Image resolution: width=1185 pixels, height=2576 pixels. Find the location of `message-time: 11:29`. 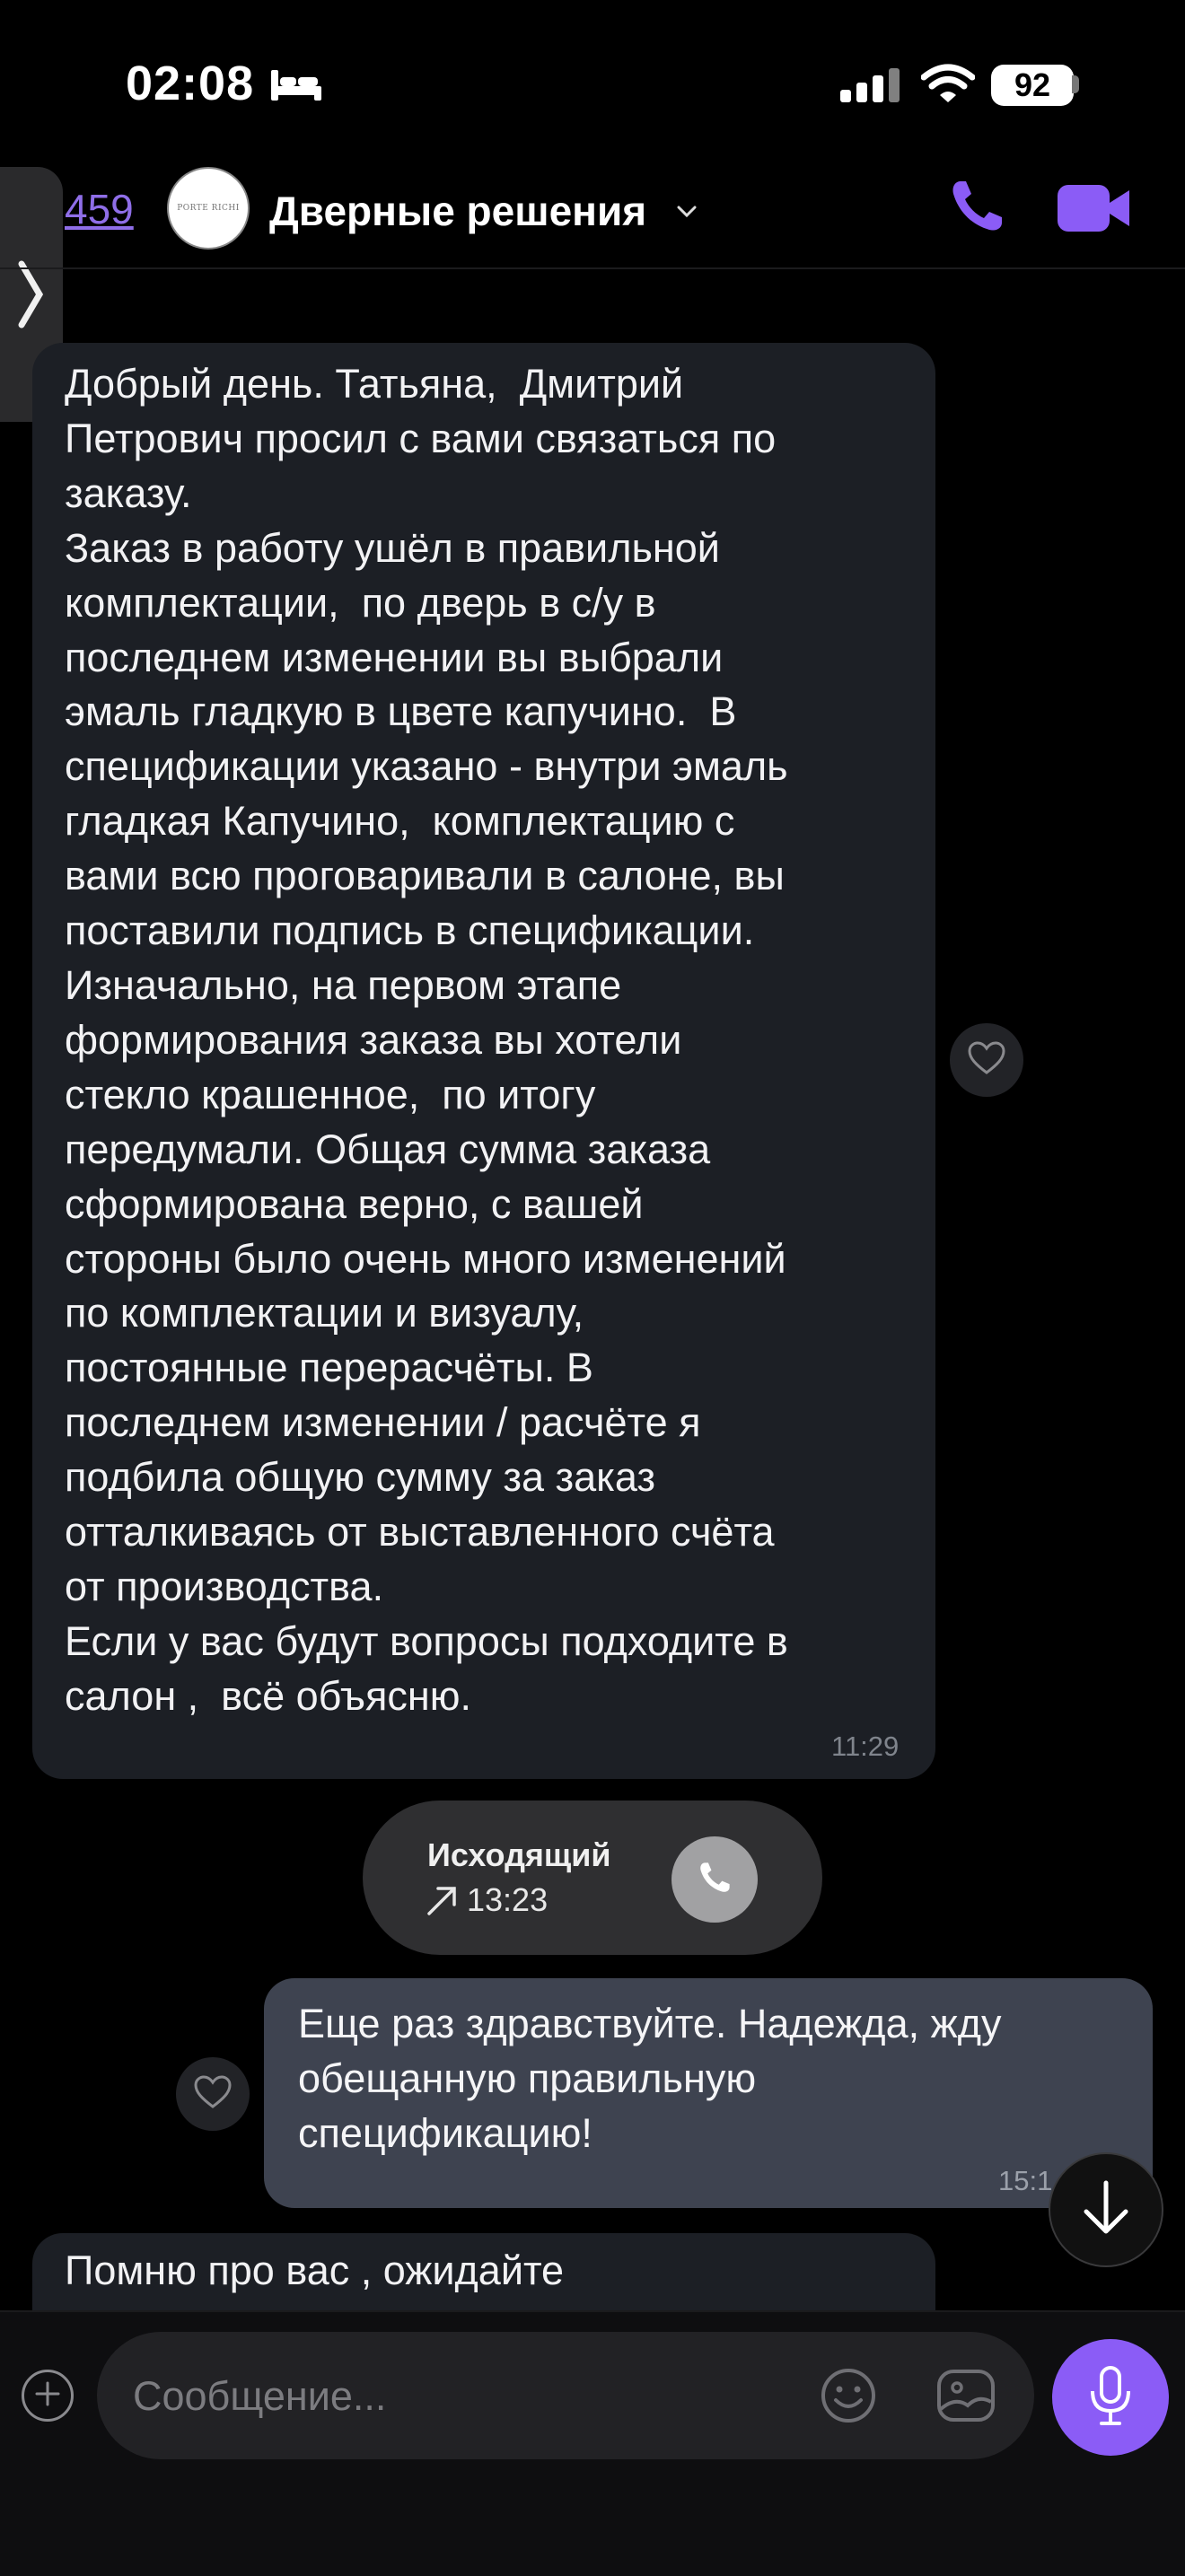

message-time: 11:29 is located at coordinates (865, 1746).